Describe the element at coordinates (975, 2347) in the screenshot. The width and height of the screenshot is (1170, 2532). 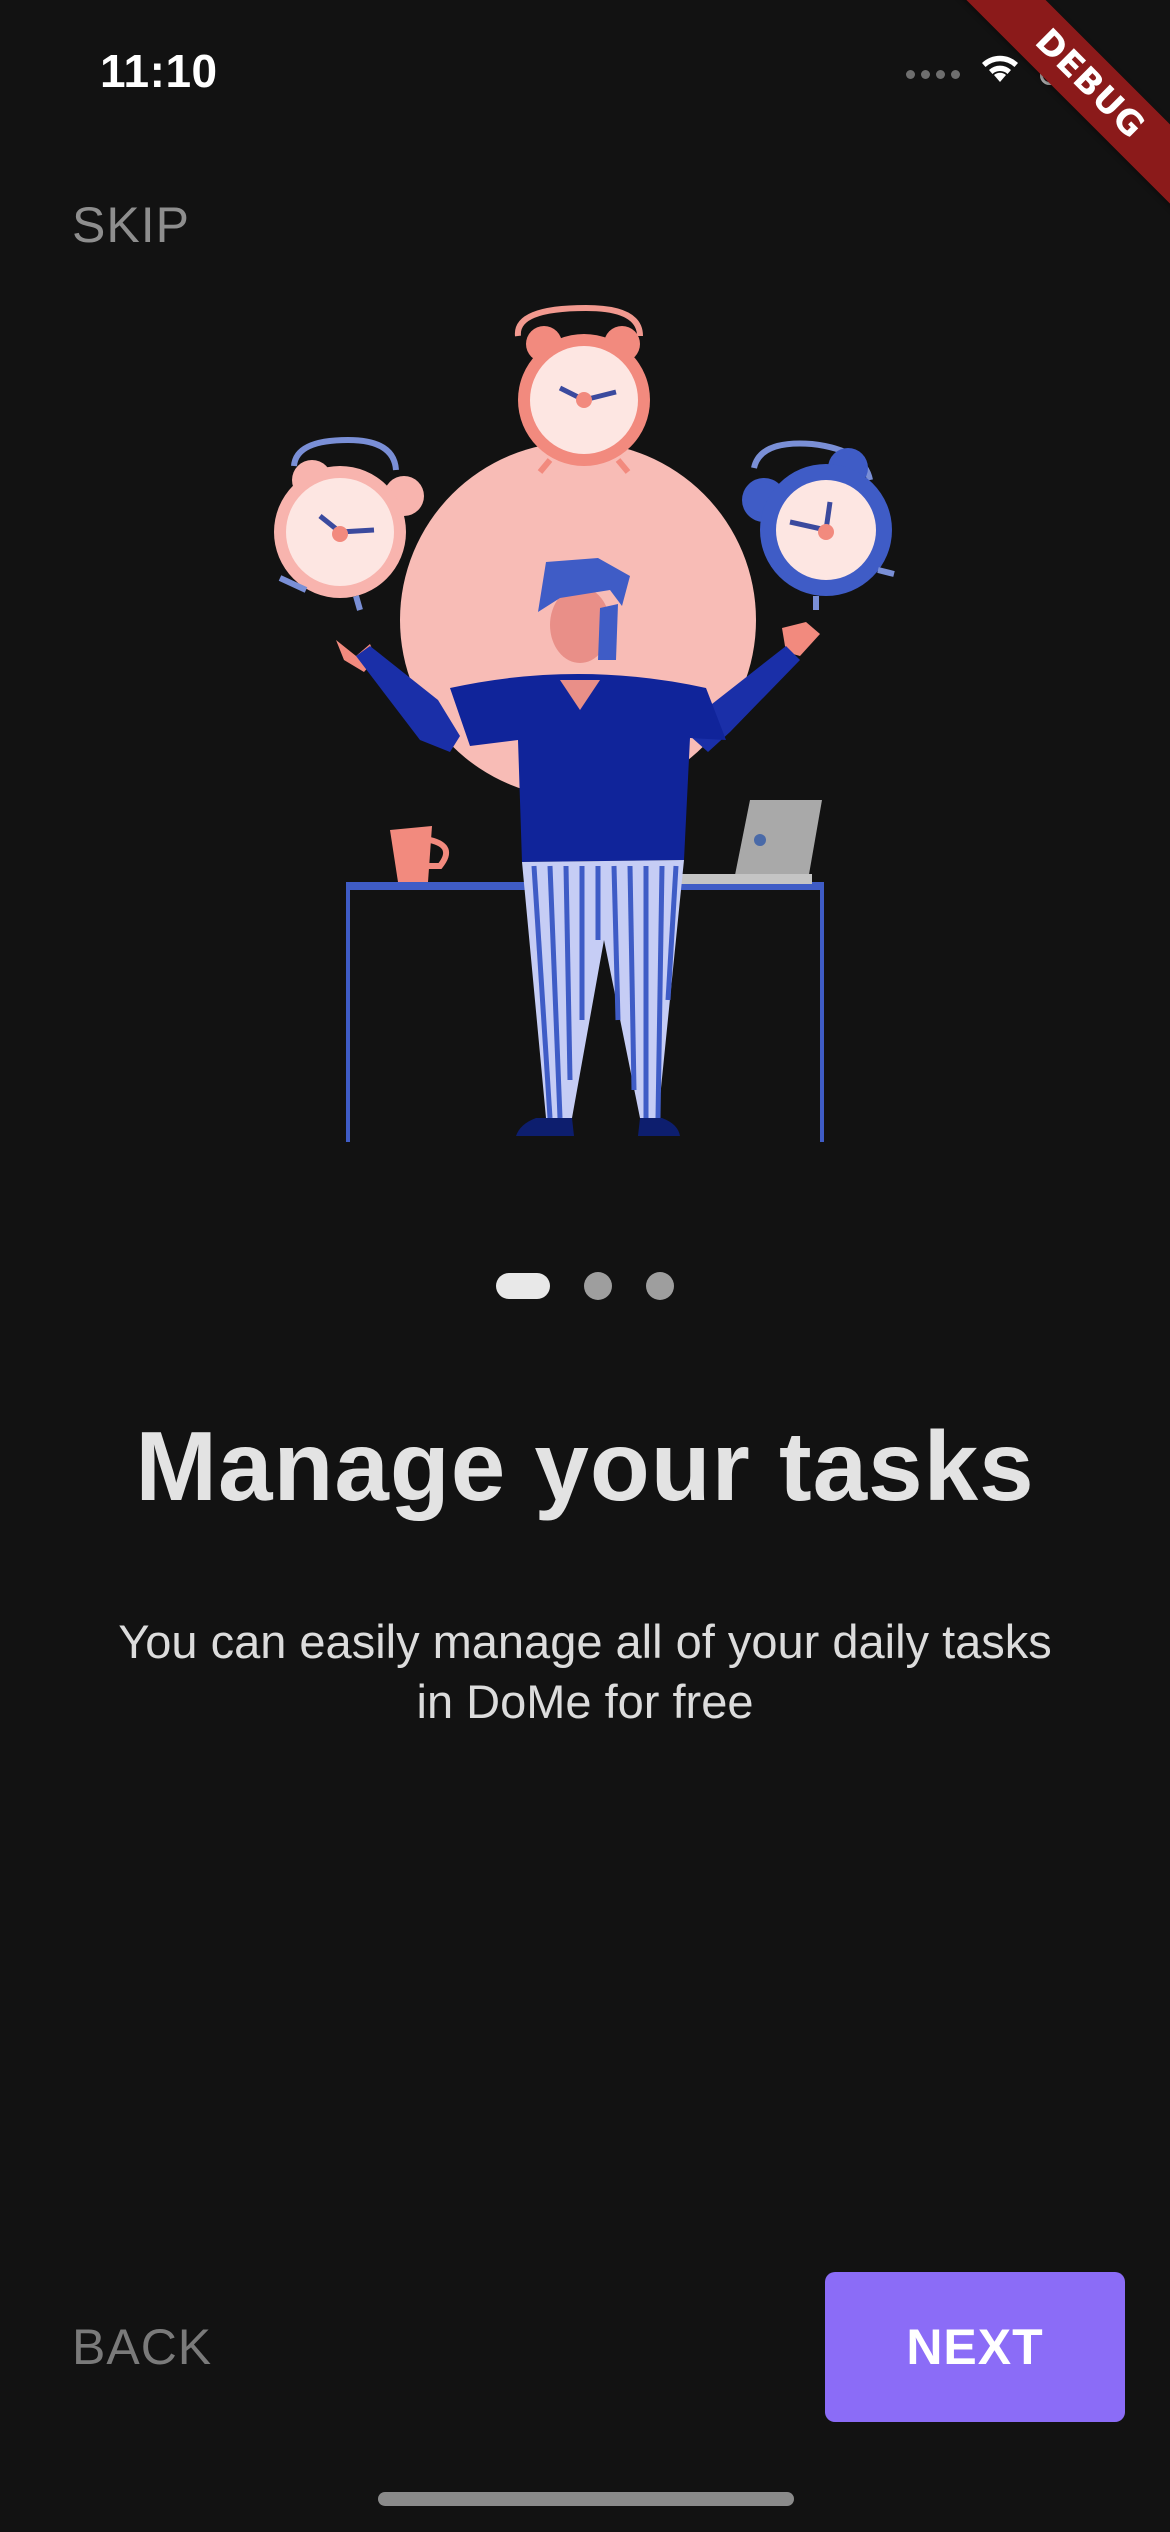
I see `next-button: NEXT` at that location.